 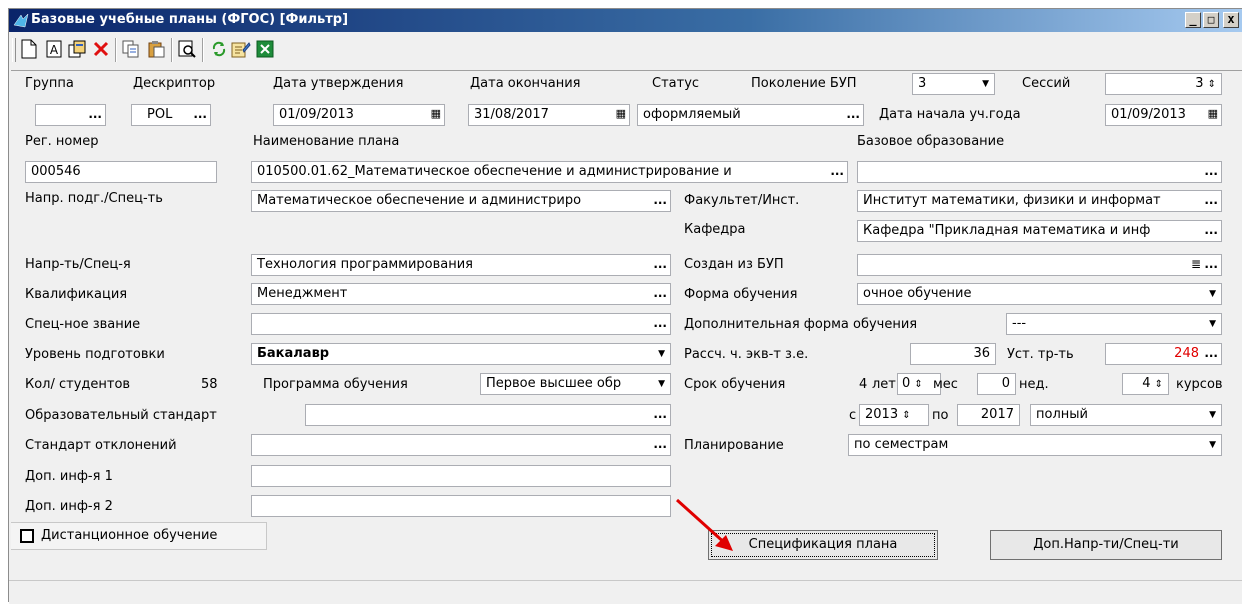 I want to click on qualification-label: Квалификация, so click(x=76, y=294).